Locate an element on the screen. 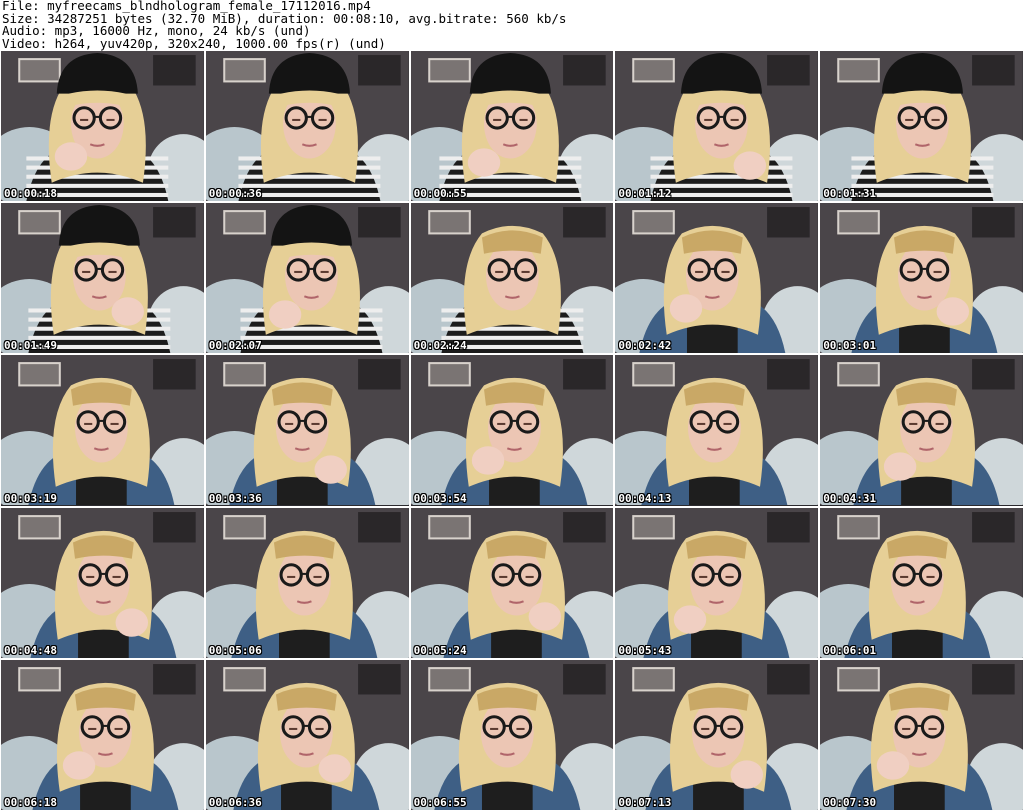 The height and width of the screenshot is (811, 1024). video-thumbnail: 00:04:48 is located at coordinates (102, 582).